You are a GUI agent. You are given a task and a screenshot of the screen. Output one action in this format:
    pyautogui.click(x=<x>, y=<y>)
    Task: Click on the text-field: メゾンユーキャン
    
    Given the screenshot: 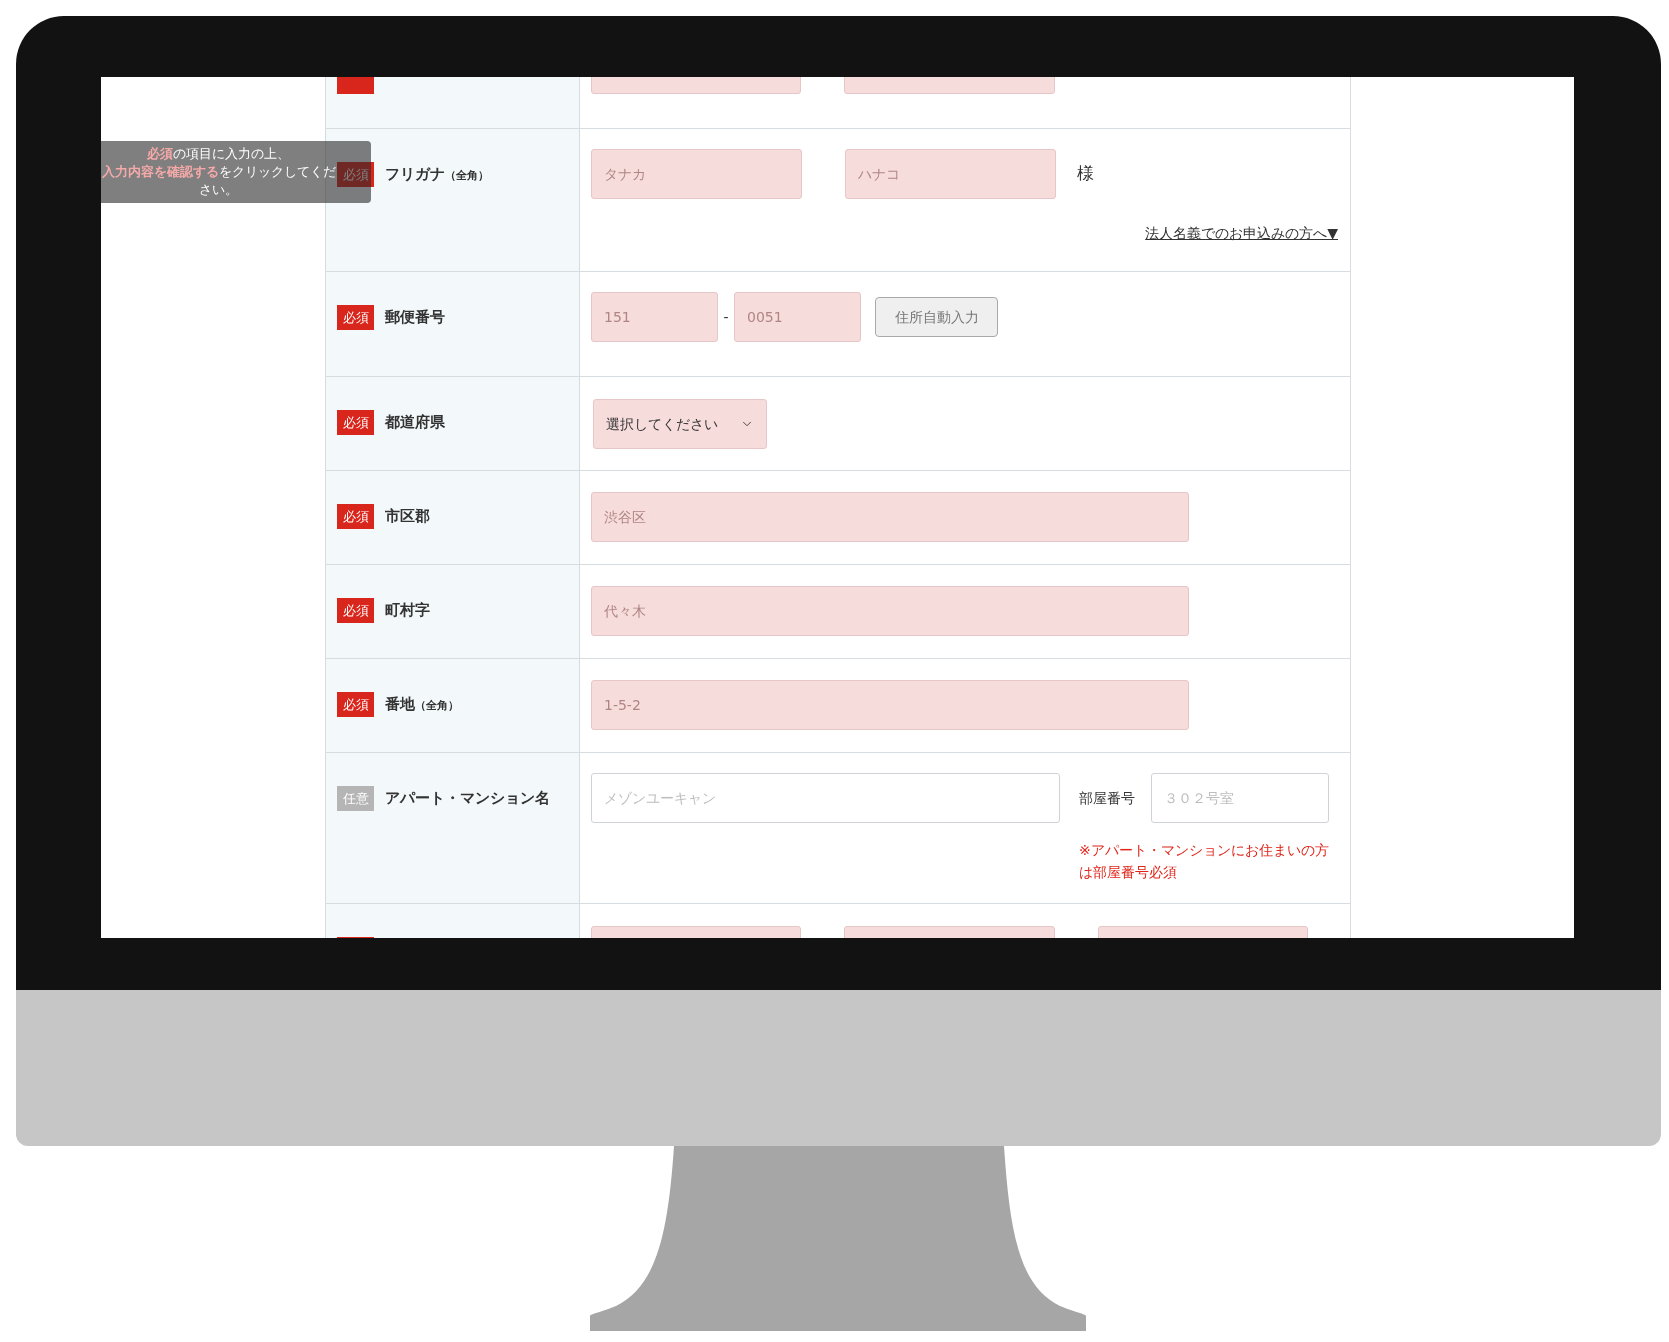 What is the action you would take?
    pyautogui.click(x=825, y=798)
    